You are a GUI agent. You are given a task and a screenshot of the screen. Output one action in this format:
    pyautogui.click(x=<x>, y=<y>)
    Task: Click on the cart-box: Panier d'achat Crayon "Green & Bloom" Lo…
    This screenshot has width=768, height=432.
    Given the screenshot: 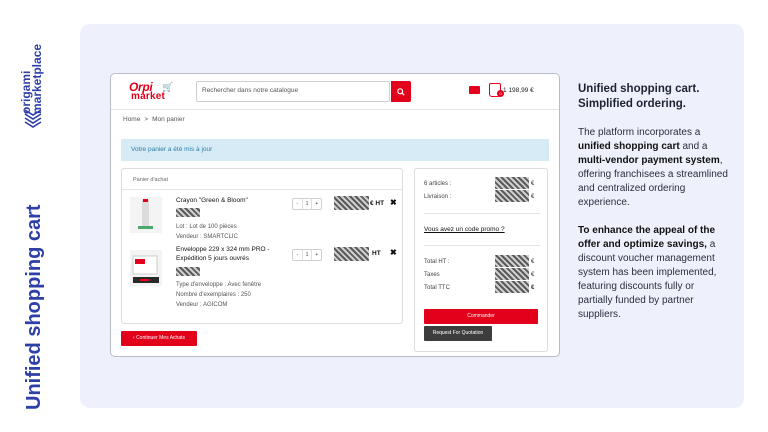 What is the action you would take?
    pyautogui.click(x=262, y=246)
    